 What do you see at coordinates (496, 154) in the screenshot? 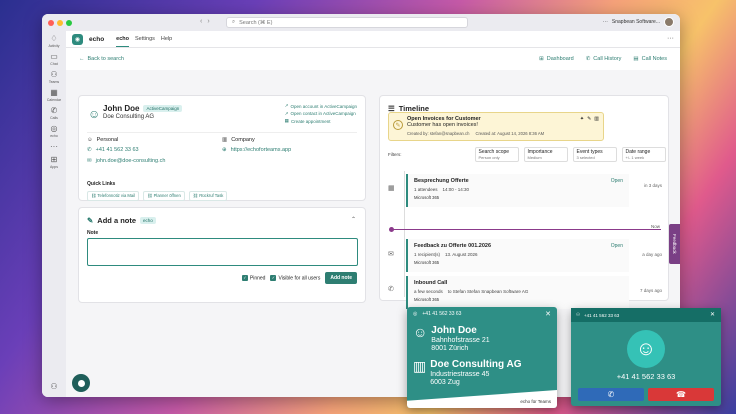
I see `filter-search-scope: Search scope Person only` at bounding box center [496, 154].